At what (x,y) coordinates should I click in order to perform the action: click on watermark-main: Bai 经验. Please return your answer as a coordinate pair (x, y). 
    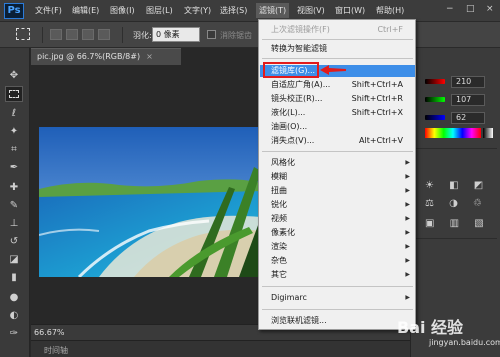
    Looking at the image, I should click on (430, 327).